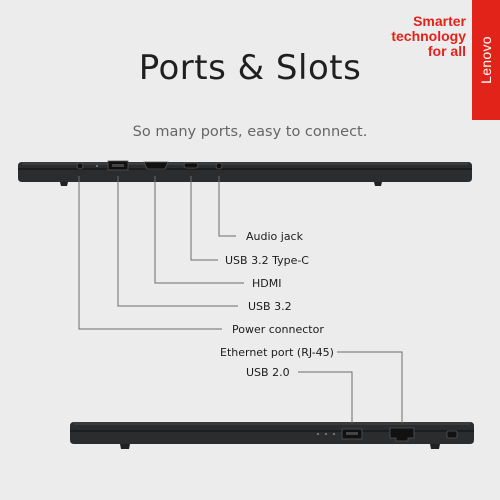 This screenshot has height=500, width=500. I want to click on power-port-icon, so click(80, 166).